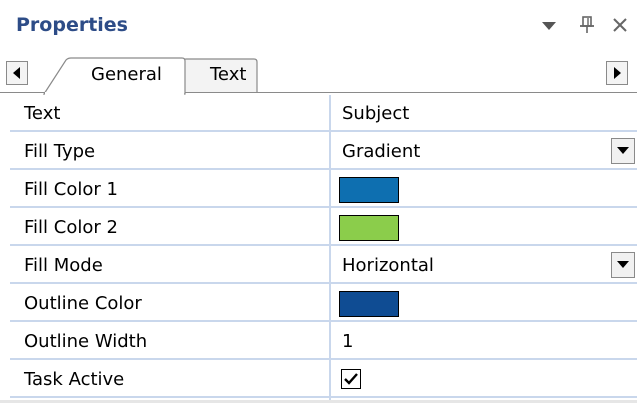  I want to click on tab-general: General, so click(126, 74).